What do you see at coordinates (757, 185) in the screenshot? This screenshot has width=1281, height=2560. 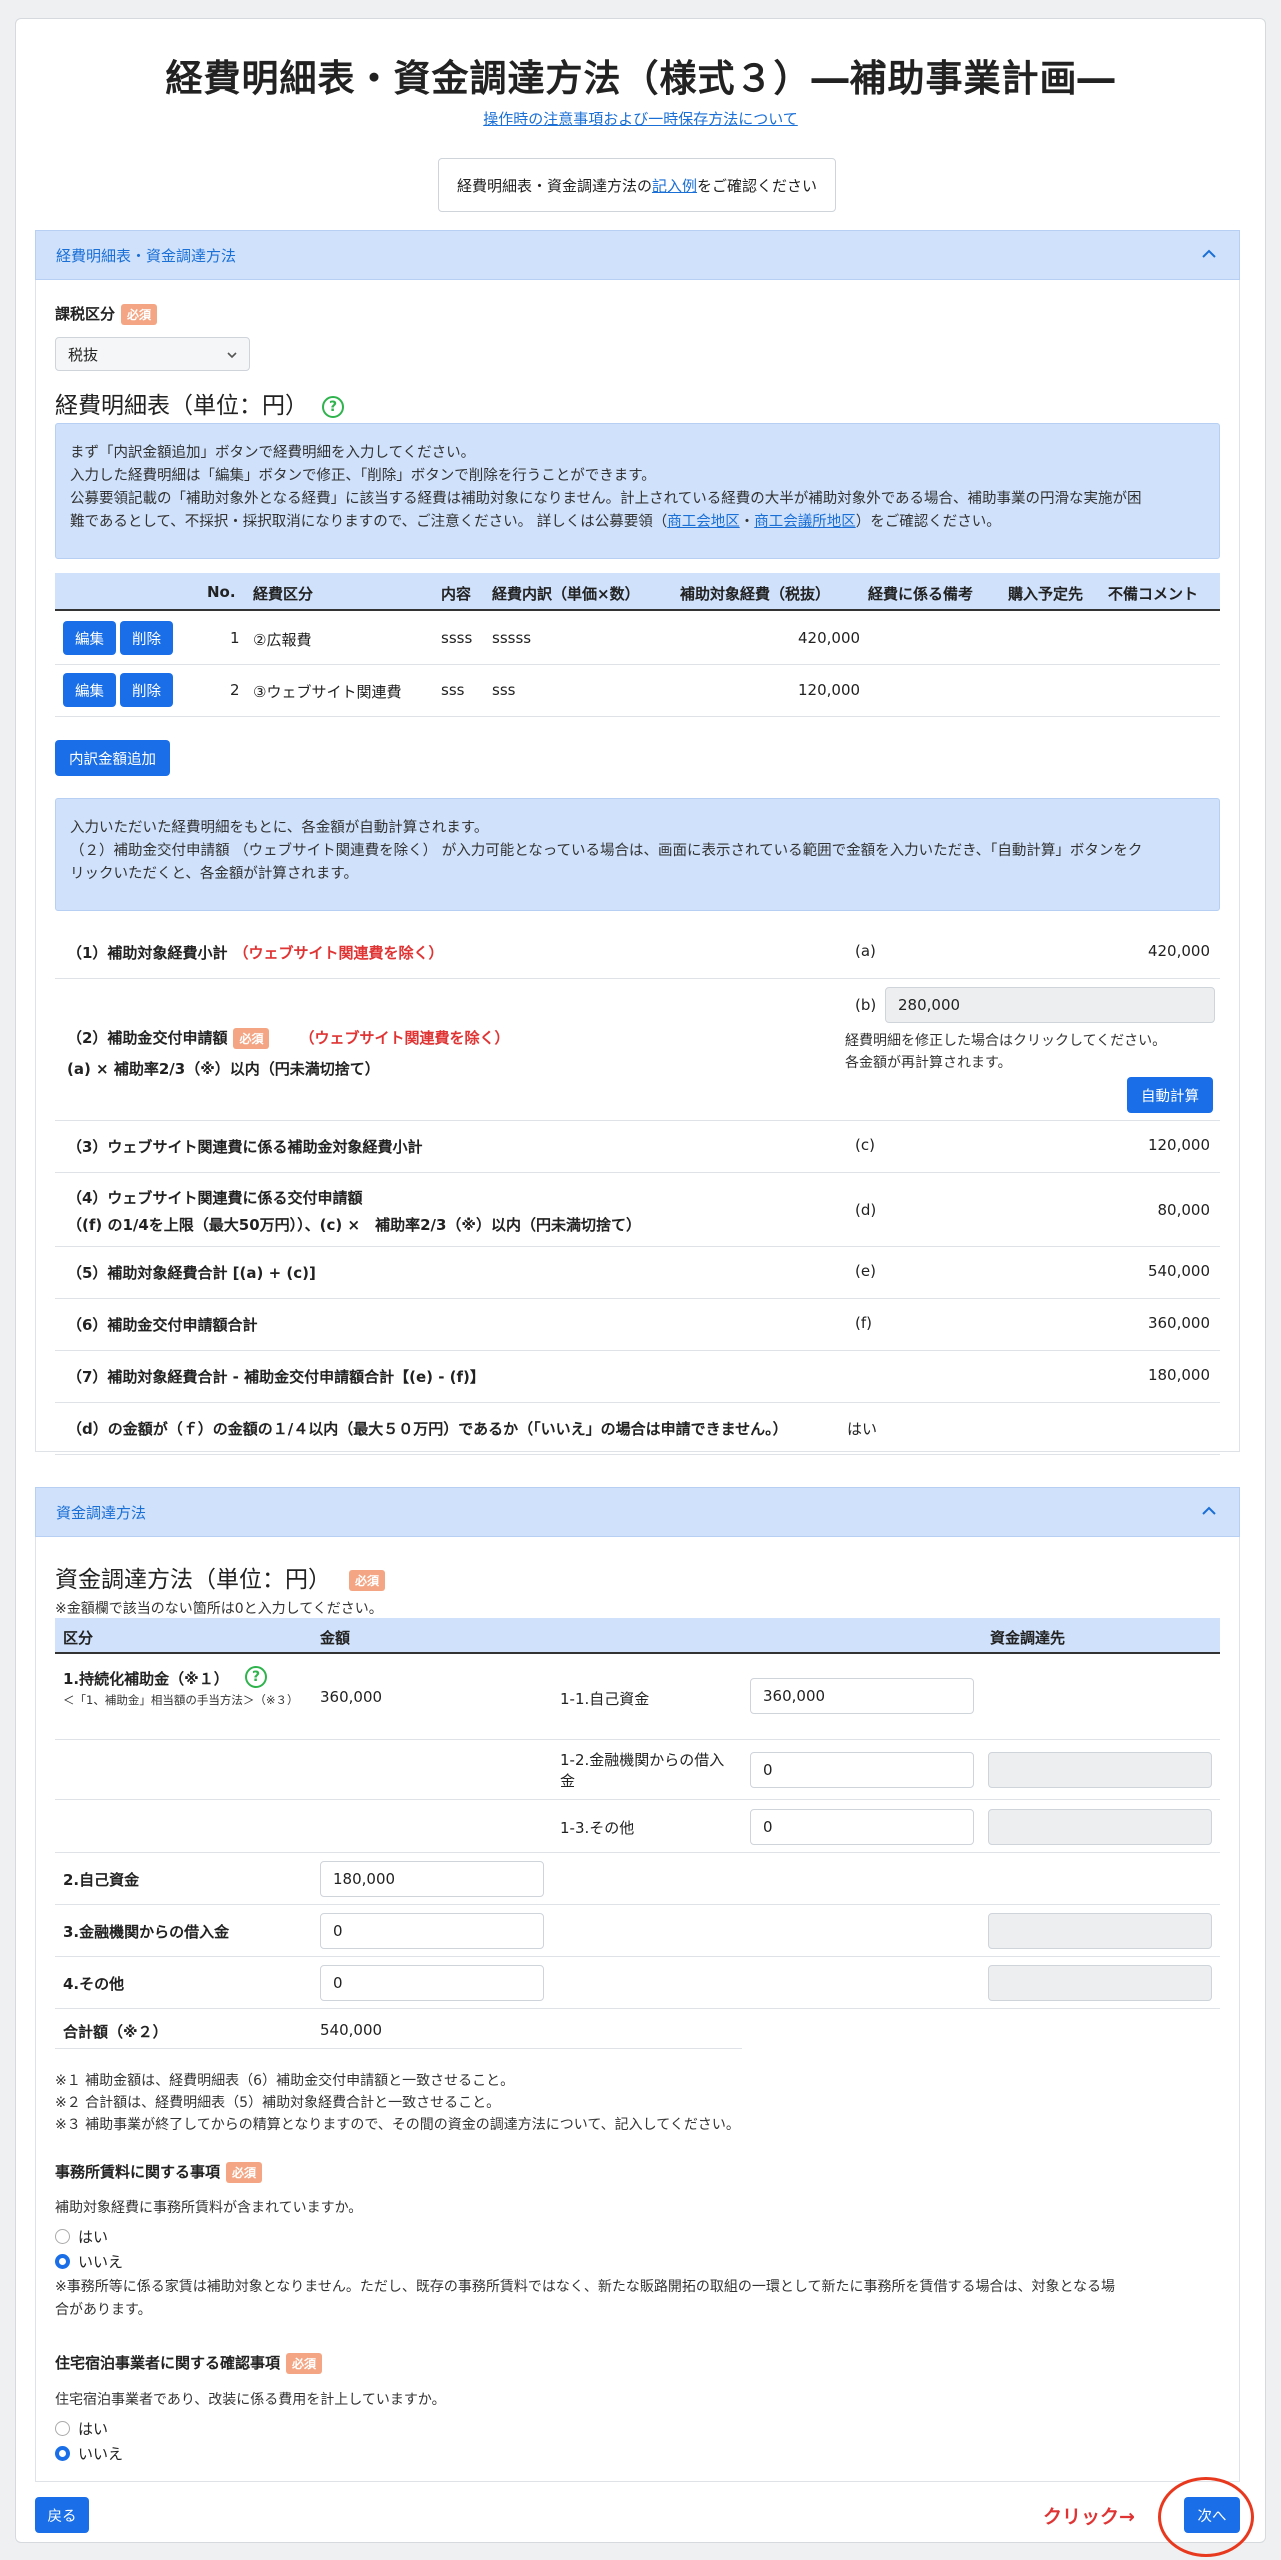 I see `notice-text-post: をご確認ください` at bounding box center [757, 185].